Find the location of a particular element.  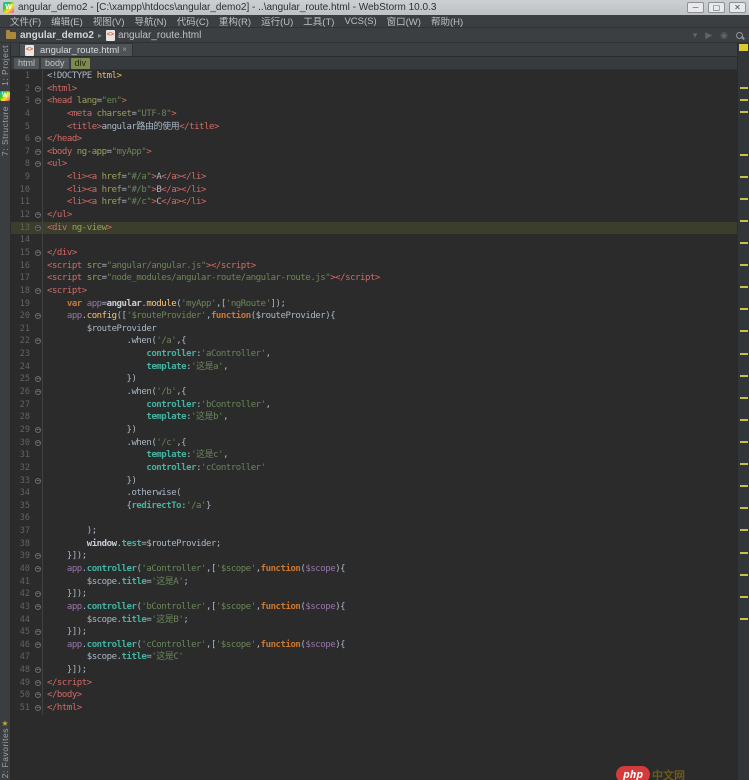

code-line: 49− </script> is located at coordinates (374, 683).